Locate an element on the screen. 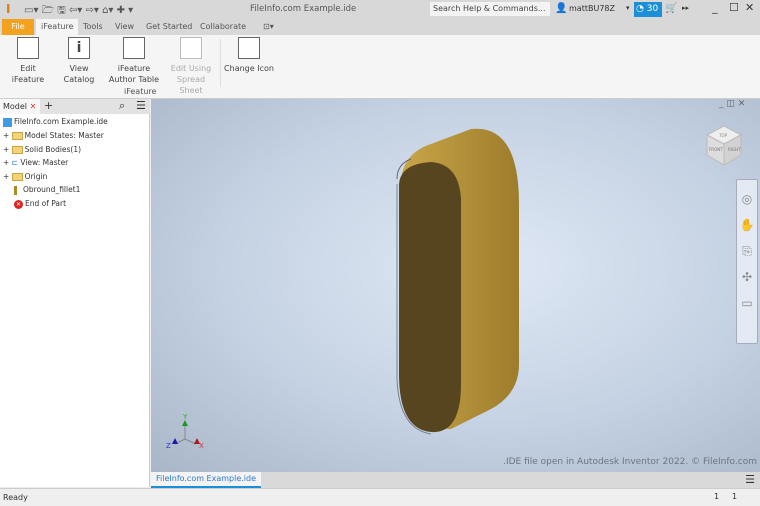 The image size is (760, 506). user-icon: 👤 is located at coordinates (561, 8).